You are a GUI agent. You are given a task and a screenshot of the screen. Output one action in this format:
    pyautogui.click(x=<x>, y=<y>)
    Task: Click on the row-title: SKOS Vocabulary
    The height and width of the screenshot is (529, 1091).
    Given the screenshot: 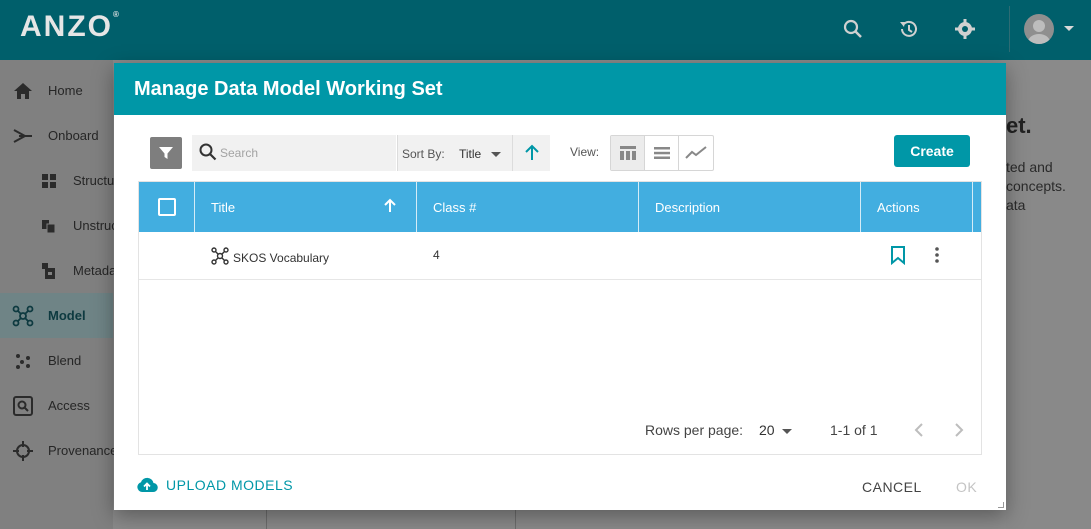 What is the action you would take?
    pyautogui.click(x=281, y=258)
    